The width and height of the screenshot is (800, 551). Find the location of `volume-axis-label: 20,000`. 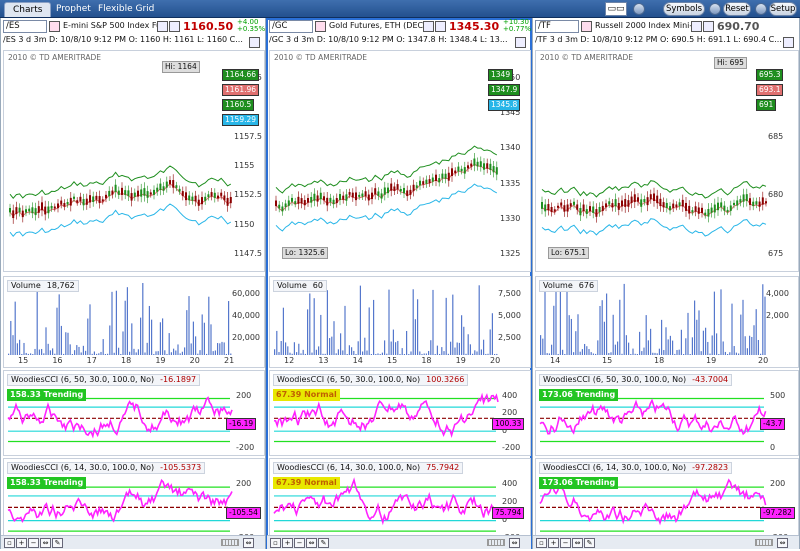

volume-axis-label: 20,000 is located at coordinates (246, 337).